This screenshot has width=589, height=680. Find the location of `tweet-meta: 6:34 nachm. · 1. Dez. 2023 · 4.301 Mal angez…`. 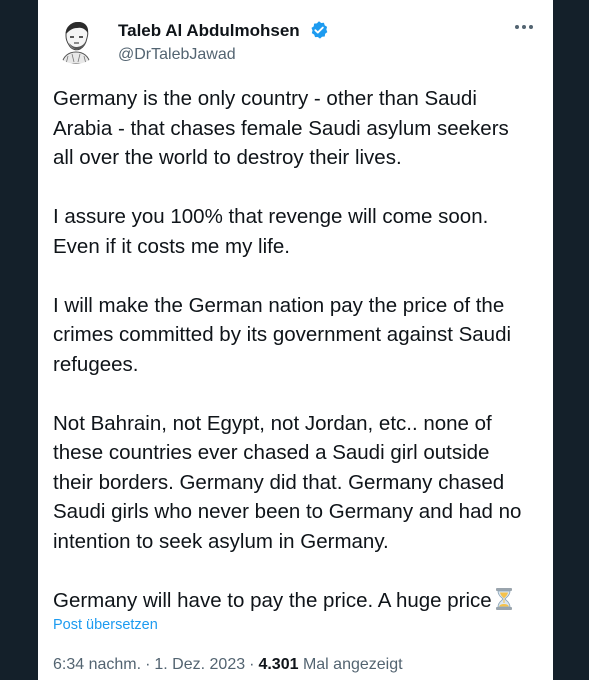

tweet-meta: 6:34 nachm. · 1. Dez. 2023 · 4.301 Mal angez… is located at coordinates (228, 665).